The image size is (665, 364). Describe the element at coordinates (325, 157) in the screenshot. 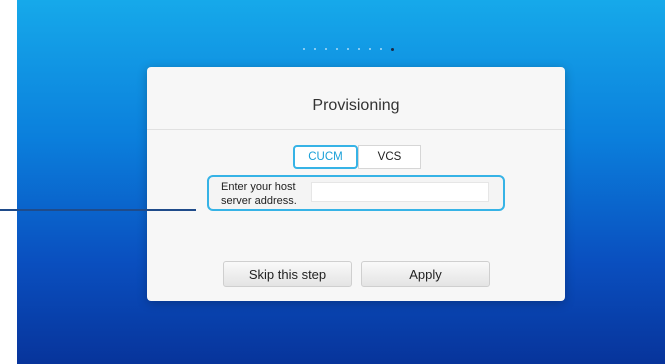

I see `mode-cucm-button: CUCM` at that location.